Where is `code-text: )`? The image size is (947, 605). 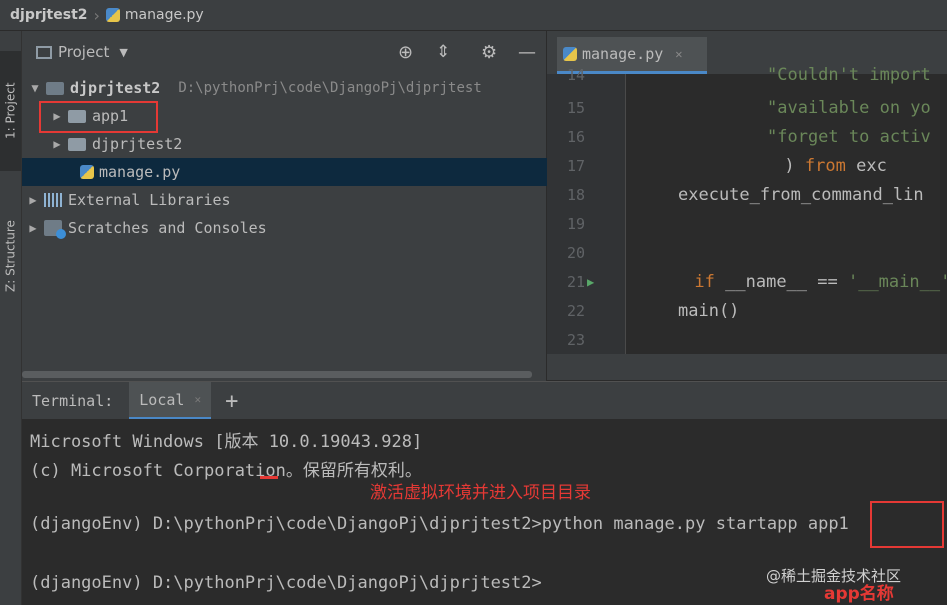
code-text: ) is located at coordinates (794, 165).